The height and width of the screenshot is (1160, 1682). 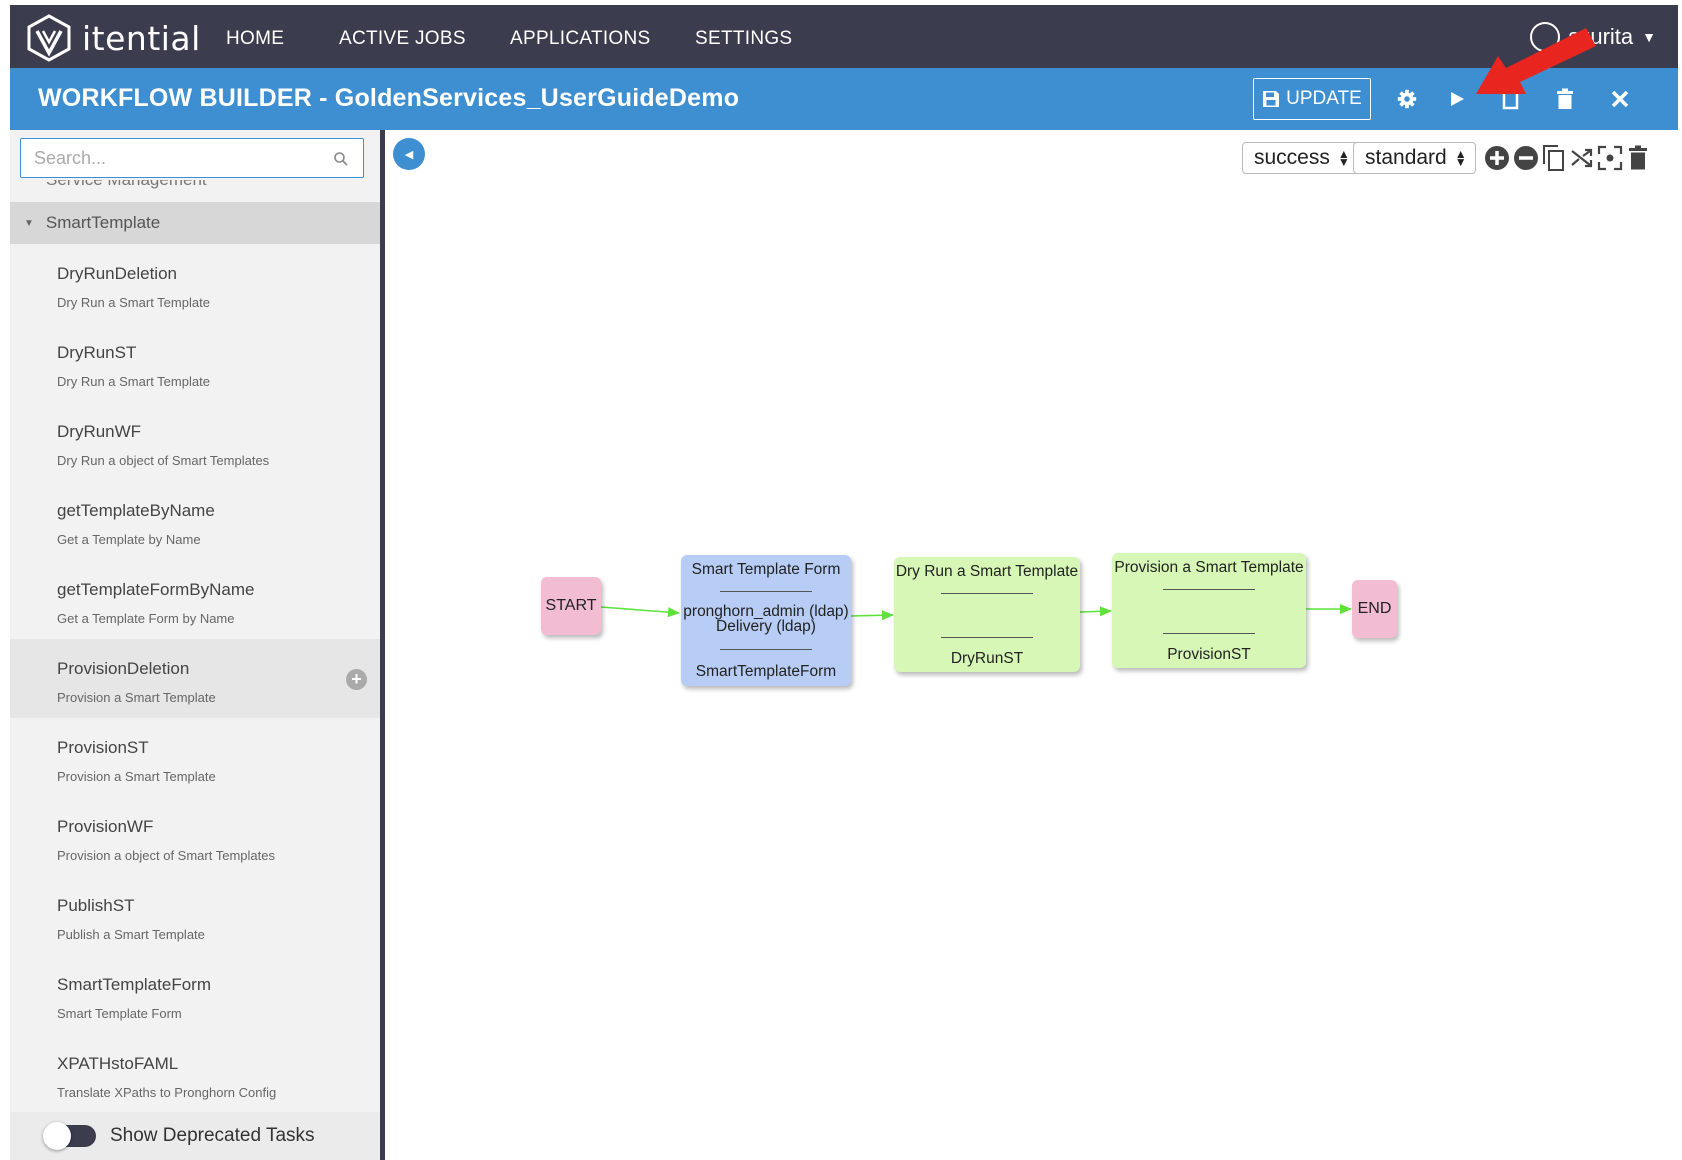 What do you see at coordinates (872, 615) in the screenshot?
I see `transition-form-to-dryrun` at bounding box center [872, 615].